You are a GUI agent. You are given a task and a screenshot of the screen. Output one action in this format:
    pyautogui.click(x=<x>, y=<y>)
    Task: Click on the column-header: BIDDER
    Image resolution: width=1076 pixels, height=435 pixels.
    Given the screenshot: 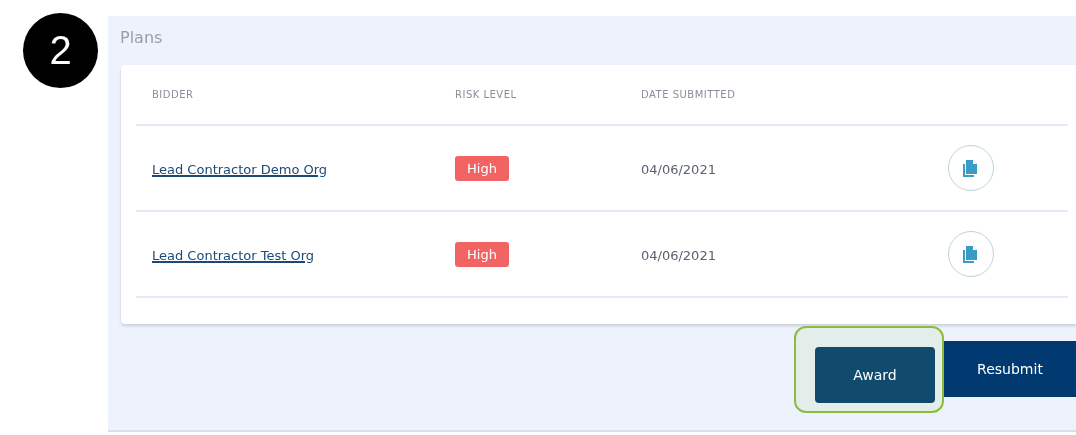 What is the action you would take?
    pyautogui.click(x=173, y=94)
    